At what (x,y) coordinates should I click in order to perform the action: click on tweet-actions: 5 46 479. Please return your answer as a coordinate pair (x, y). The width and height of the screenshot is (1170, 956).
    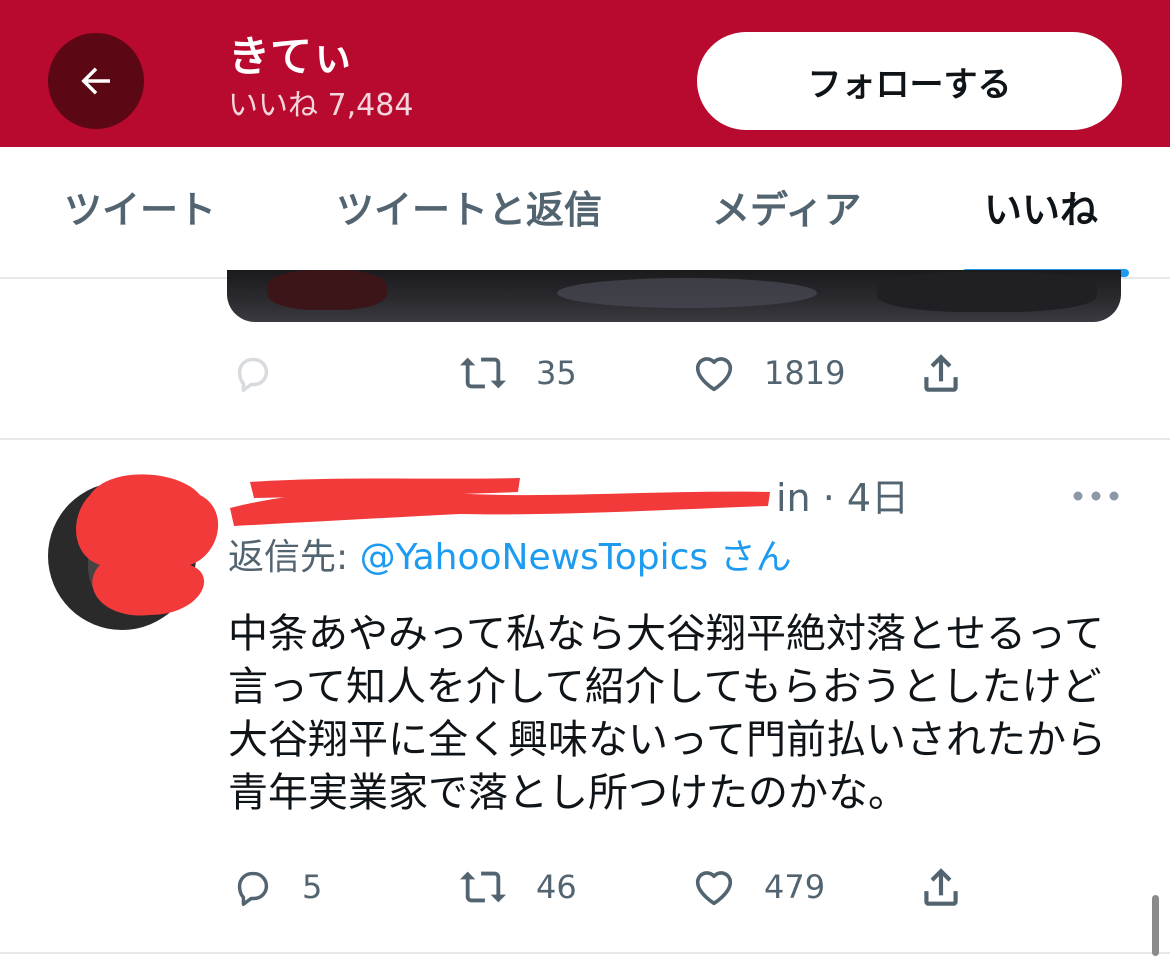
    Looking at the image, I should click on (585, 887).